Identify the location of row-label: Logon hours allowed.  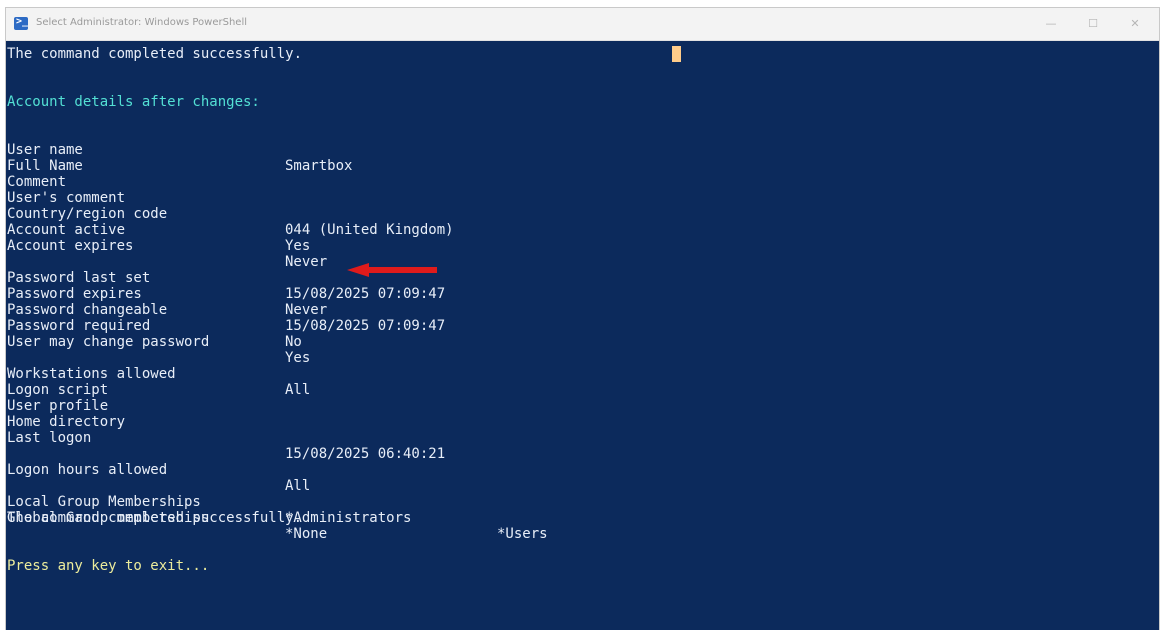
(87, 470).